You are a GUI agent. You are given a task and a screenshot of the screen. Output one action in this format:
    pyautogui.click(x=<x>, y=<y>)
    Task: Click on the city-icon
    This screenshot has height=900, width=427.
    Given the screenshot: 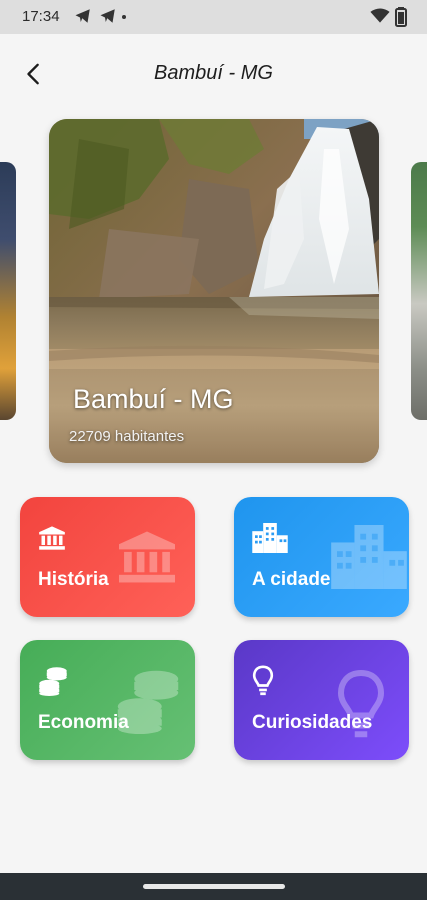 What is the action you would take?
    pyautogui.click(x=270, y=538)
    